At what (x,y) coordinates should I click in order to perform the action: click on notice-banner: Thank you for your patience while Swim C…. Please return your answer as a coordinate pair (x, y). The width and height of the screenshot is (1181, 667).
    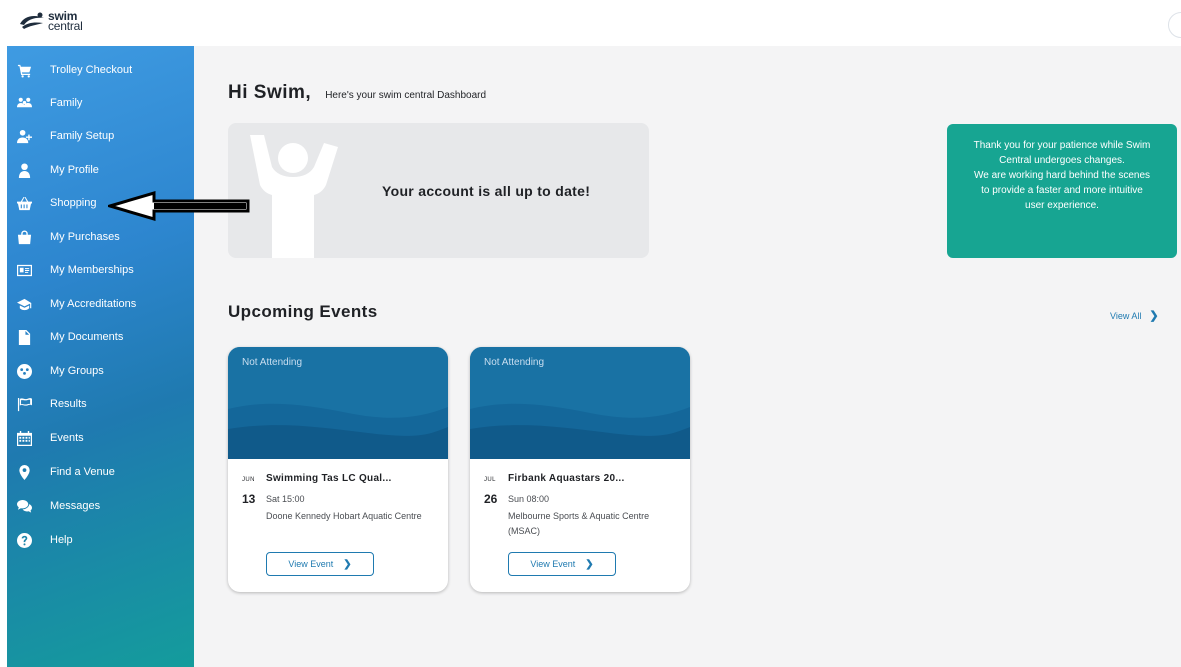
    Looking at the image, I should click on (1062, 191).